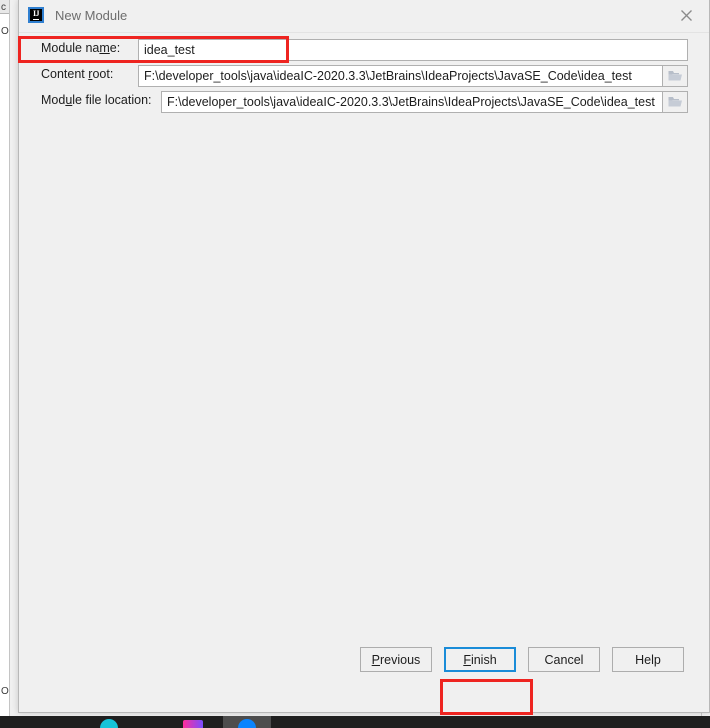 This screenshot has height=728, width=710. I want to click on module-file-location-browse-button, so click(675, 102).